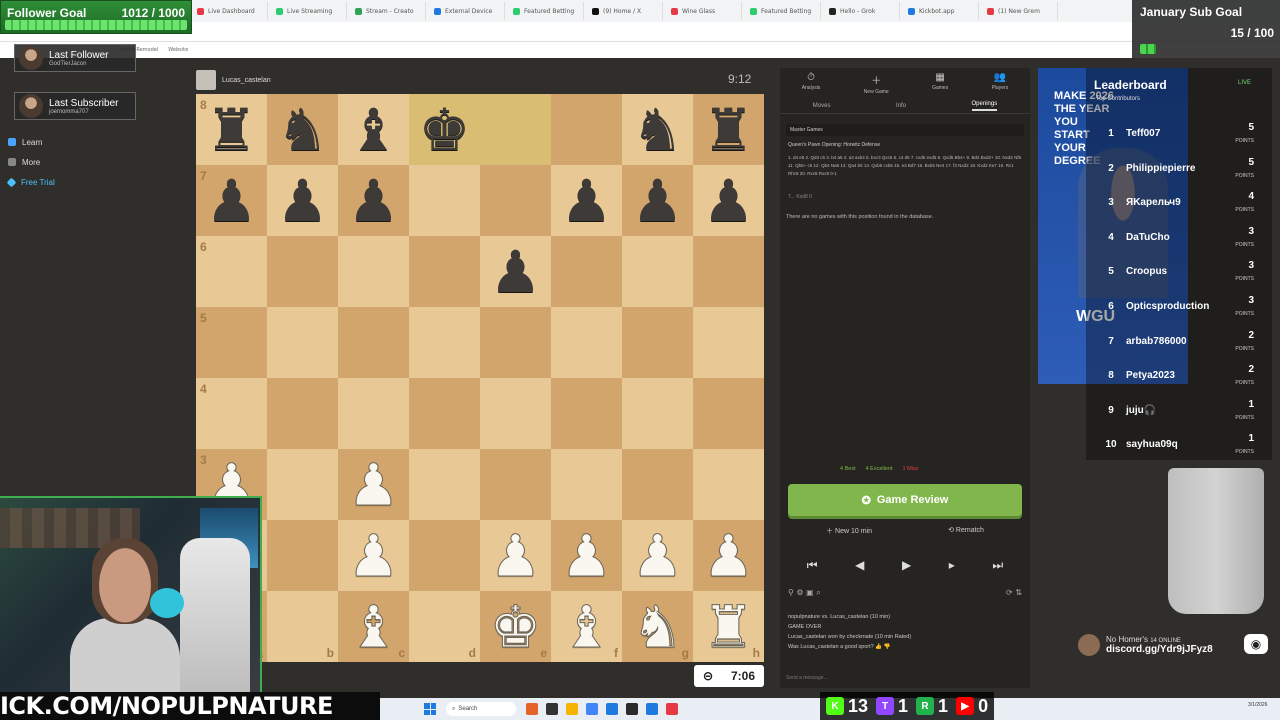  I want to click on board-square: ♞, so click(302, 129).